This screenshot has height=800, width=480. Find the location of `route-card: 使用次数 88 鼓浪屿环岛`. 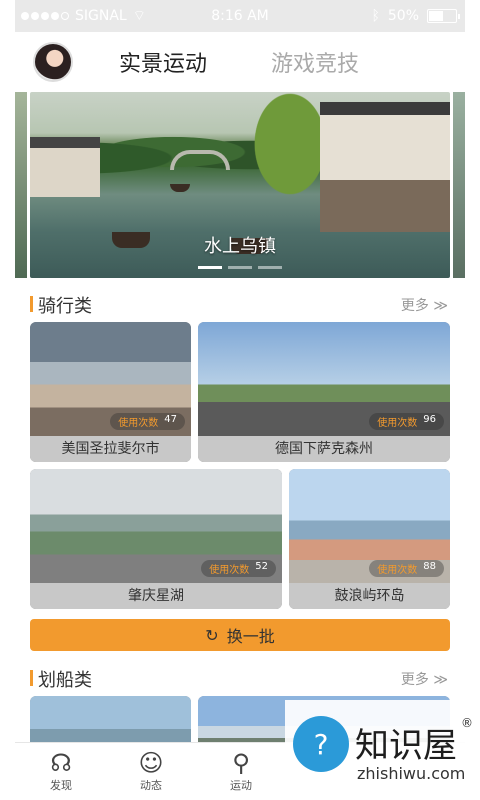

route-card: 使用次数 88 鼓浪屿环岛 is located at coordinates (369, 539).